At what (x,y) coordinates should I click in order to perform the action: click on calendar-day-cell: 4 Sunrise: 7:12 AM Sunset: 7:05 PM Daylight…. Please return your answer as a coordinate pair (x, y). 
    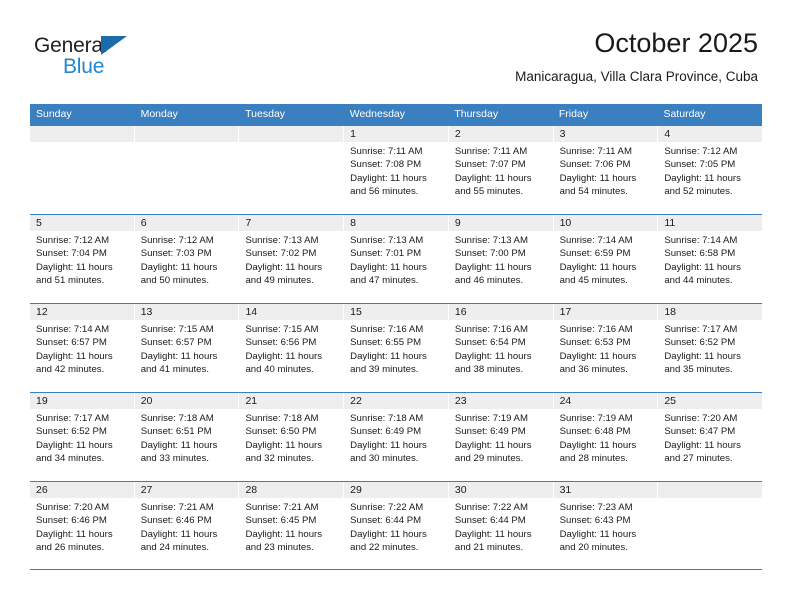
    Looking at the image, I should click on (710, 170).